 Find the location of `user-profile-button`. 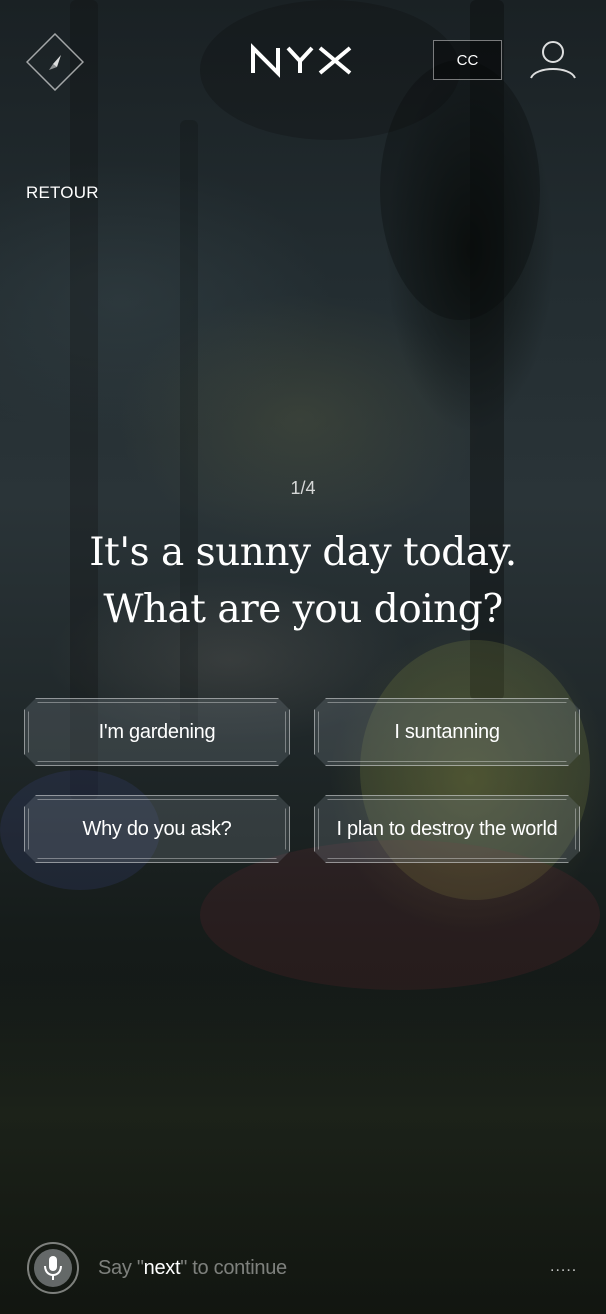

user-profile-button is located at coordinates (553, 60).